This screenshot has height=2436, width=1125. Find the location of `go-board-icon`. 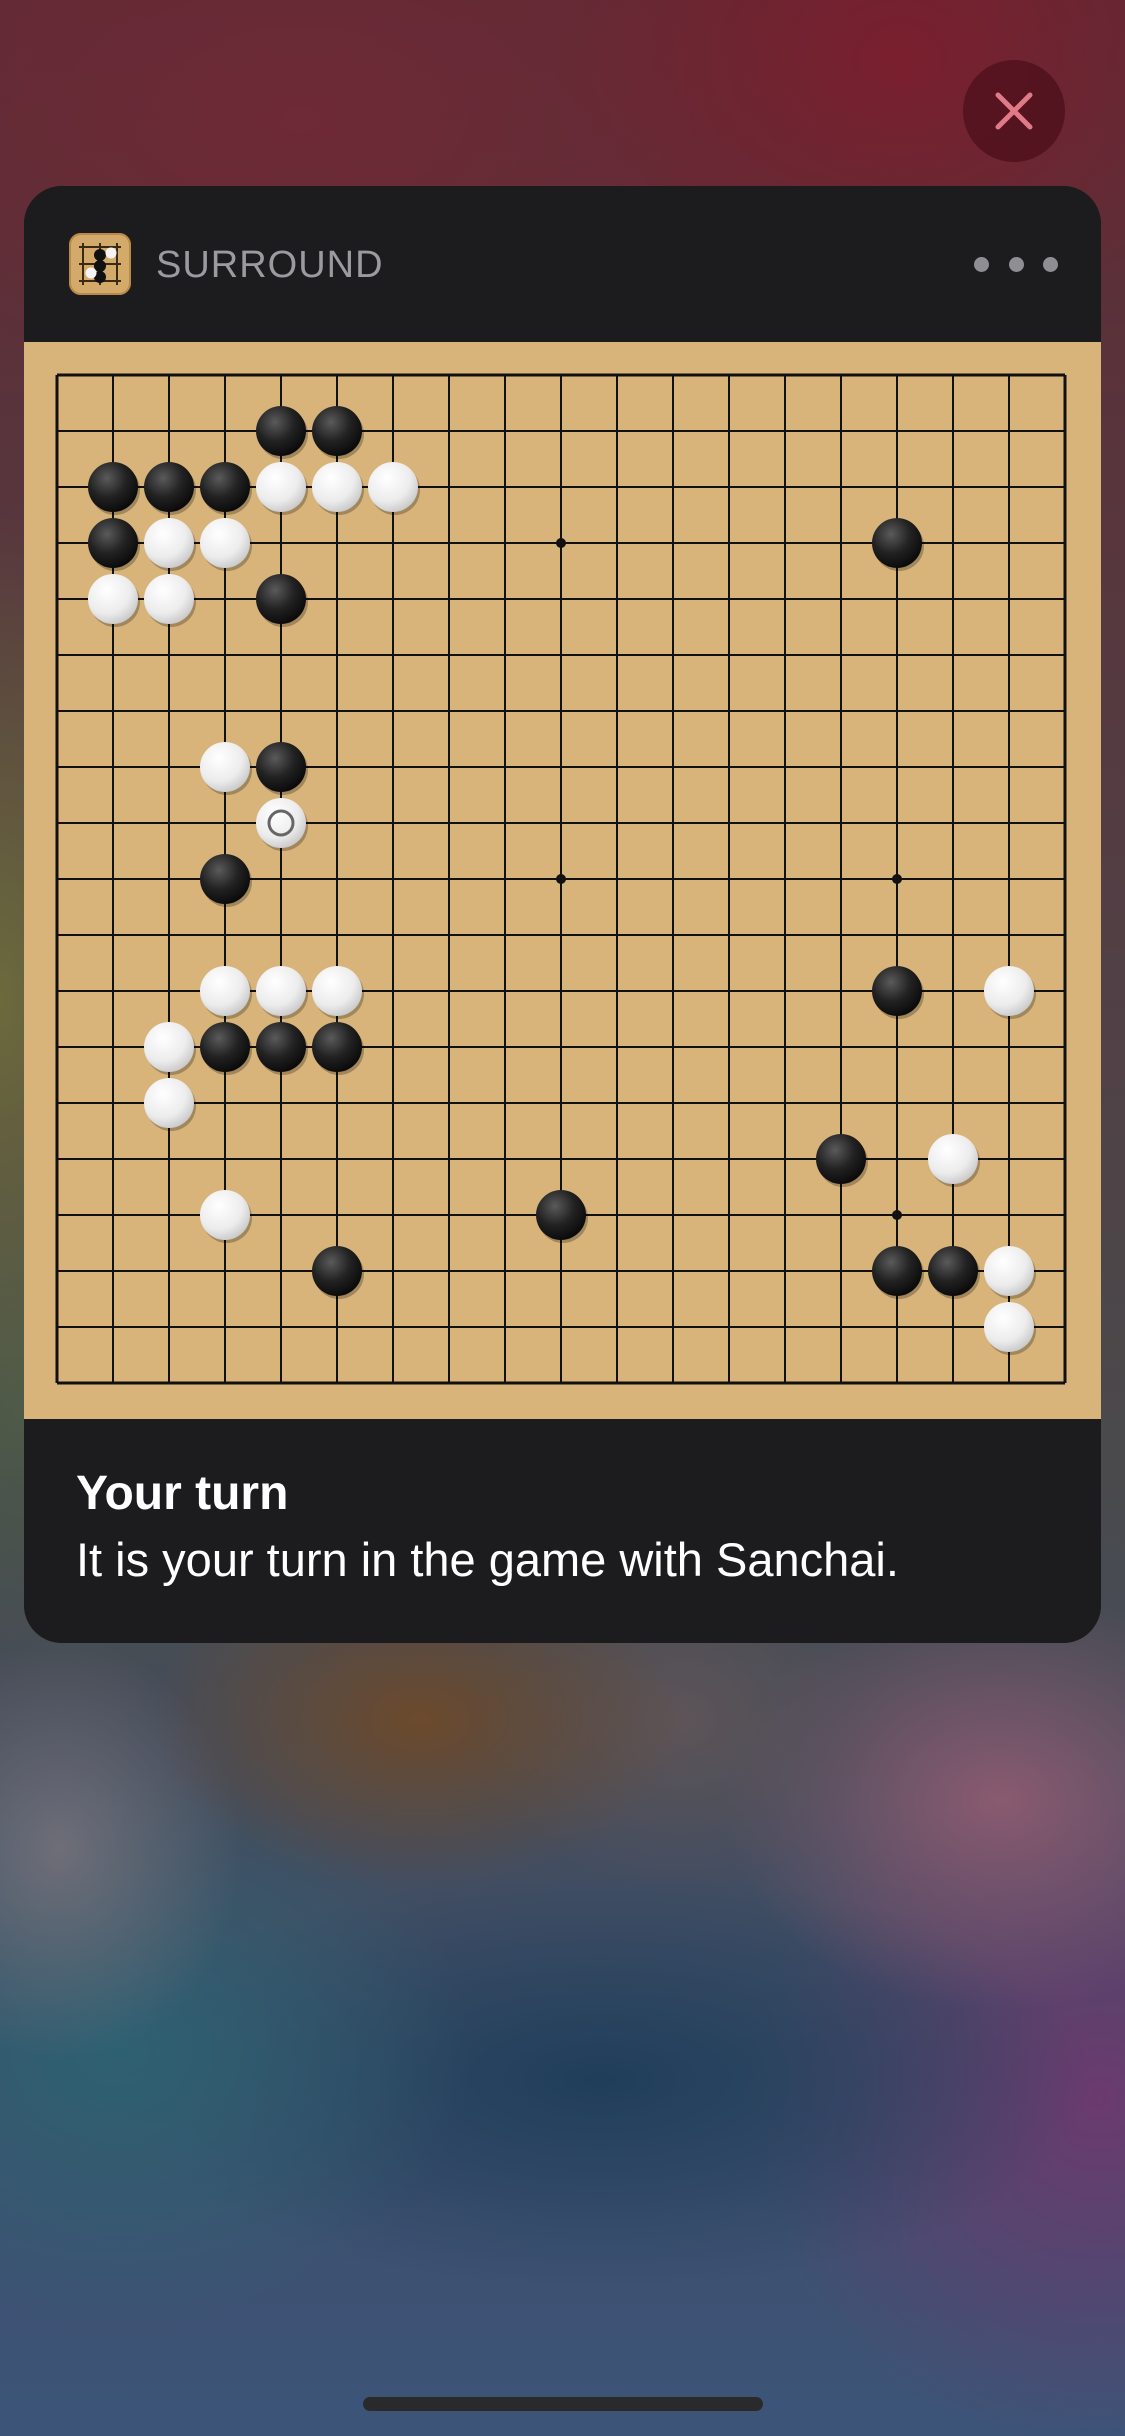

go-board-icon is located at coordinates (100, 264).